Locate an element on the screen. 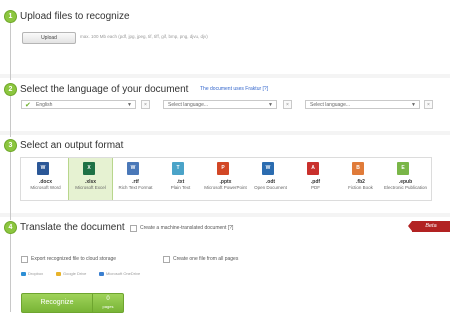  dropbox-option: Dropbox is located at coordinates (32, 273).